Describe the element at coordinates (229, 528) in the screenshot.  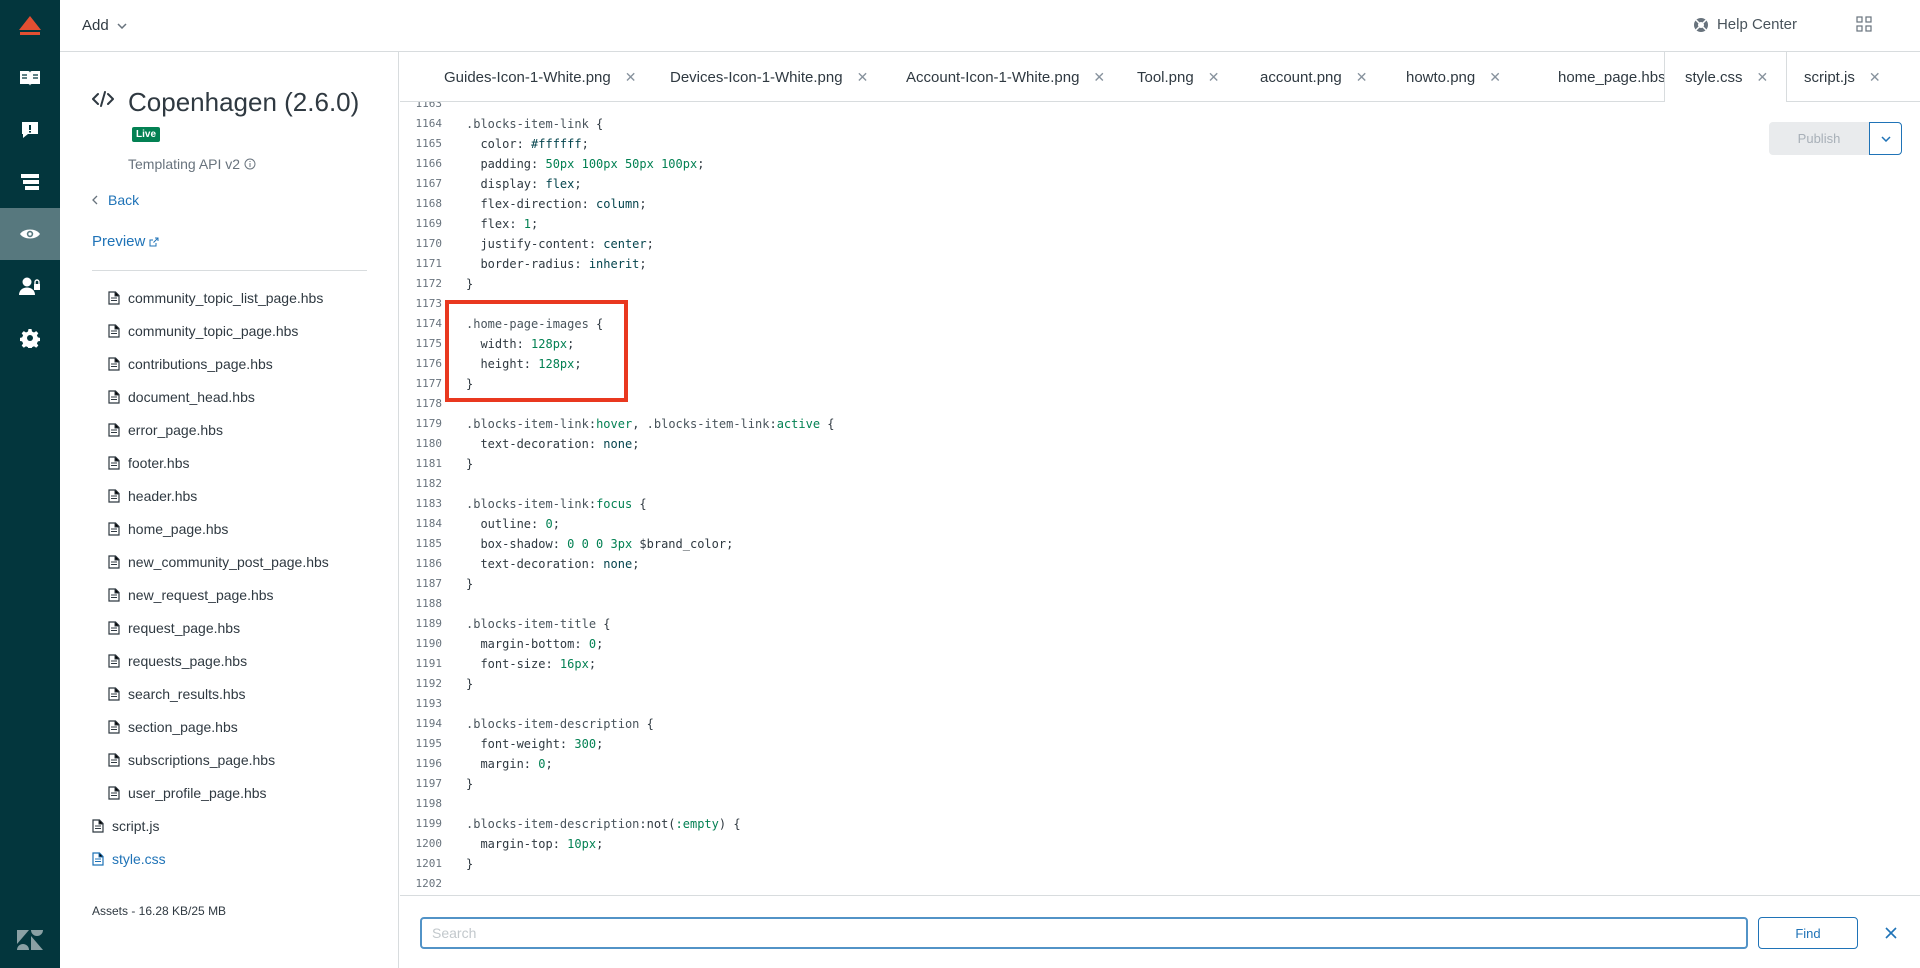
I see `file-item: home_page.hbs` at that location.